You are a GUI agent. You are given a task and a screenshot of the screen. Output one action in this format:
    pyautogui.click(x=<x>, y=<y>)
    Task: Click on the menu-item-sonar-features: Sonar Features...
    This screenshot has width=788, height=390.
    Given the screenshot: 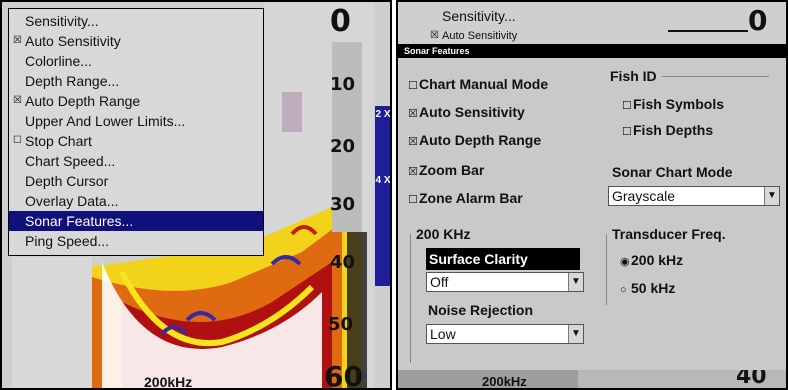 What is the action you would take?
    pyautogui.click(x=136, y=221)
    